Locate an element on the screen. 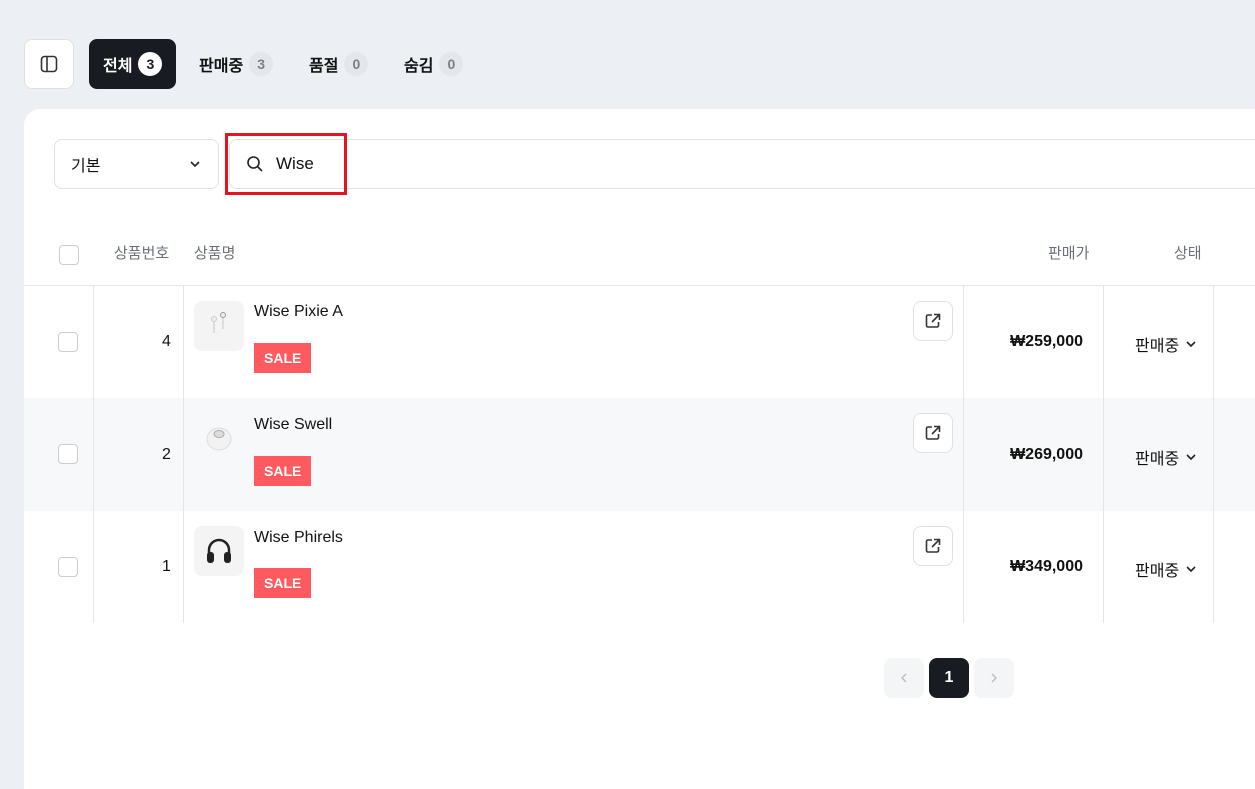 Image resolution: width=1255 pixels, height=789 pixels. speaker-image is located at coordinates (219, 439).